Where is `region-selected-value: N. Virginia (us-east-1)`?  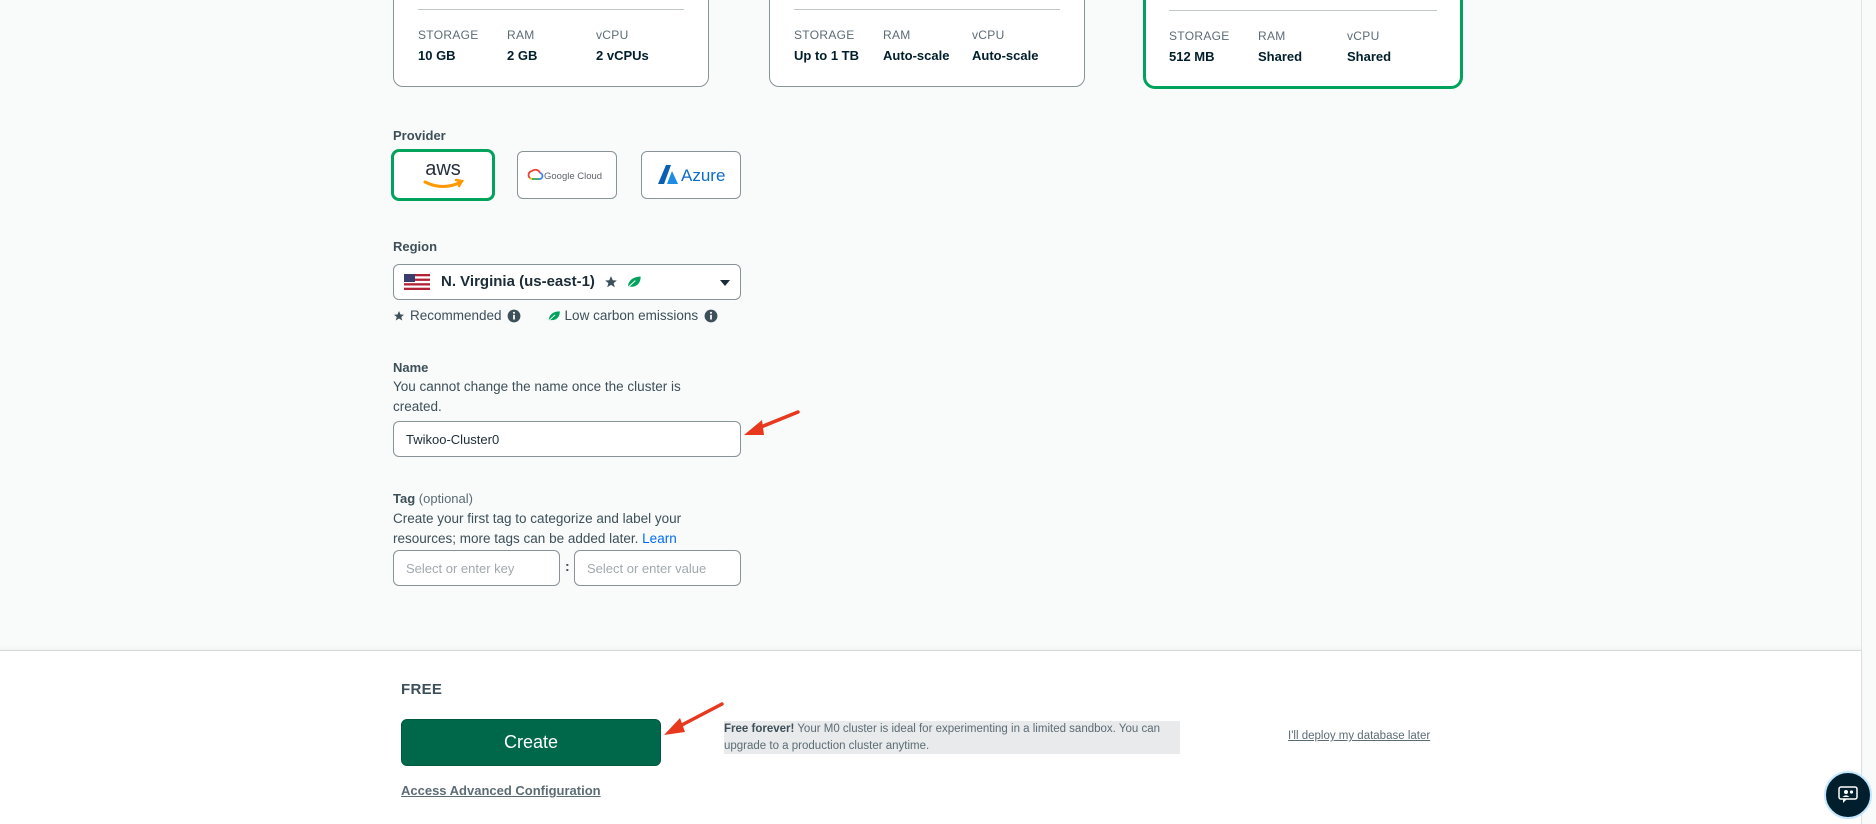 region-selected-value: N. Virginia (us-east-1) is located at coordinates (518, 281).